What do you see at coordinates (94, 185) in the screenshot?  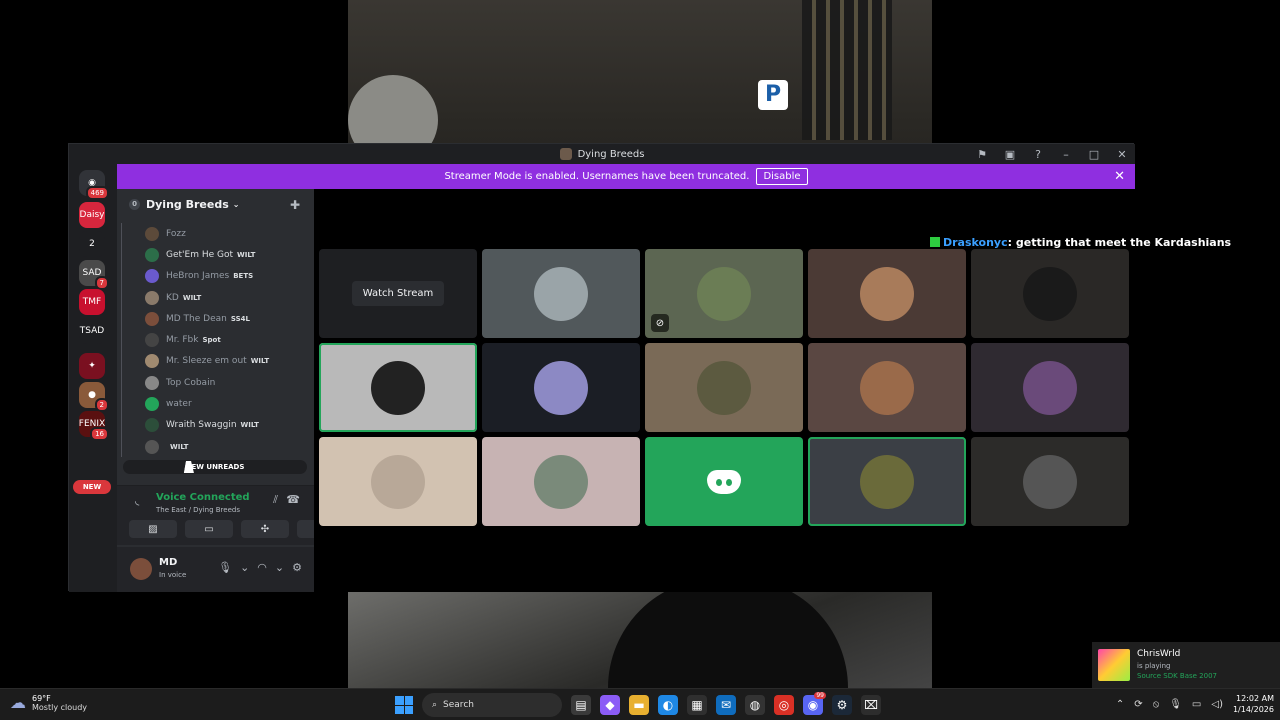 I see `home-button: ◉ 469` at bounding box center [94, 185].